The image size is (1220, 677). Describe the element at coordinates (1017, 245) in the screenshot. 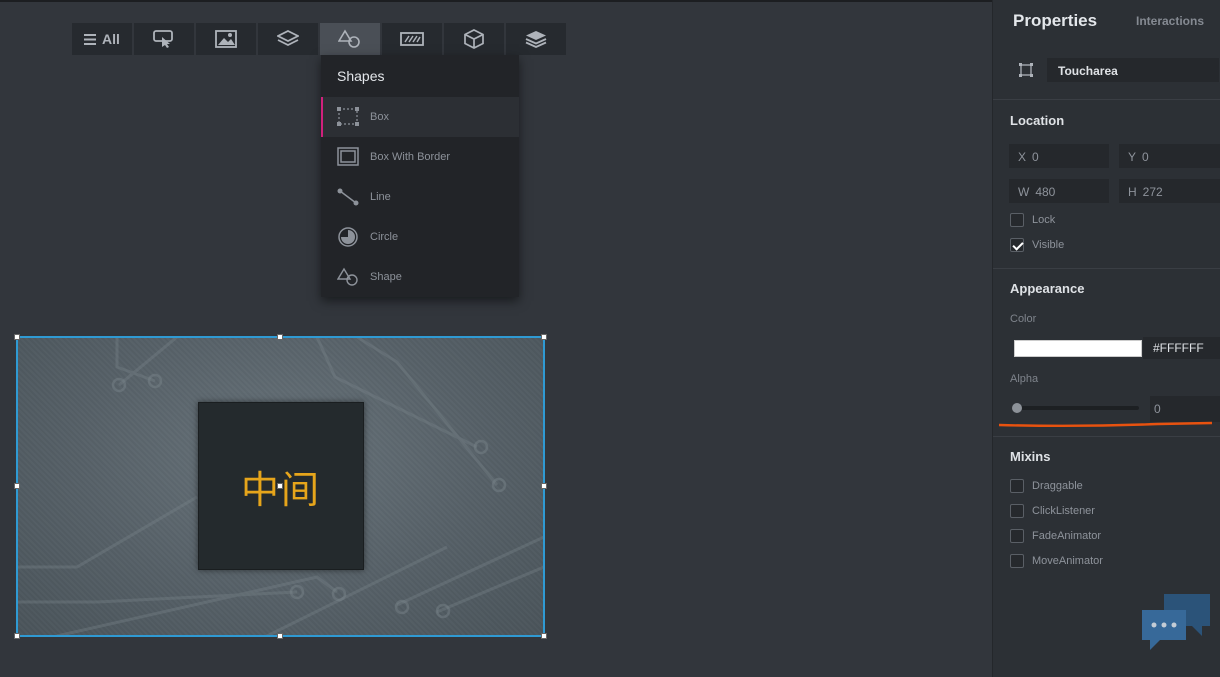

I see `visible-checkbox` at that location.